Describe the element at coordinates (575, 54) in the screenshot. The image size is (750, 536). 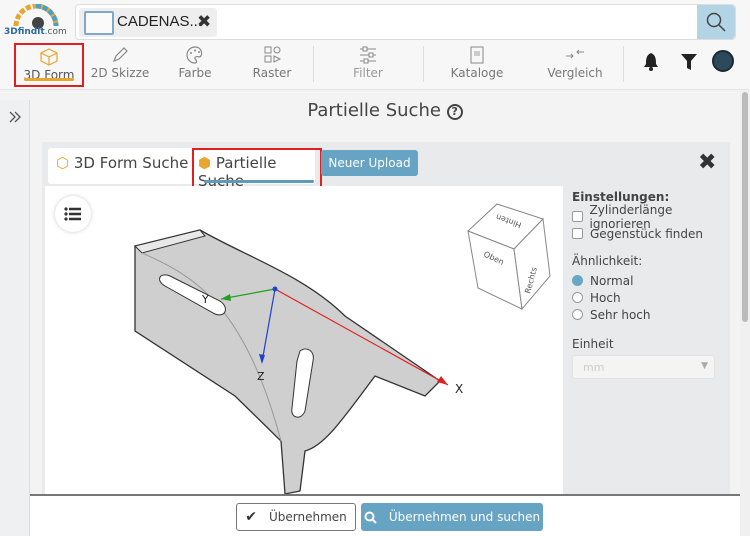
I see `compare-icon` at that location.